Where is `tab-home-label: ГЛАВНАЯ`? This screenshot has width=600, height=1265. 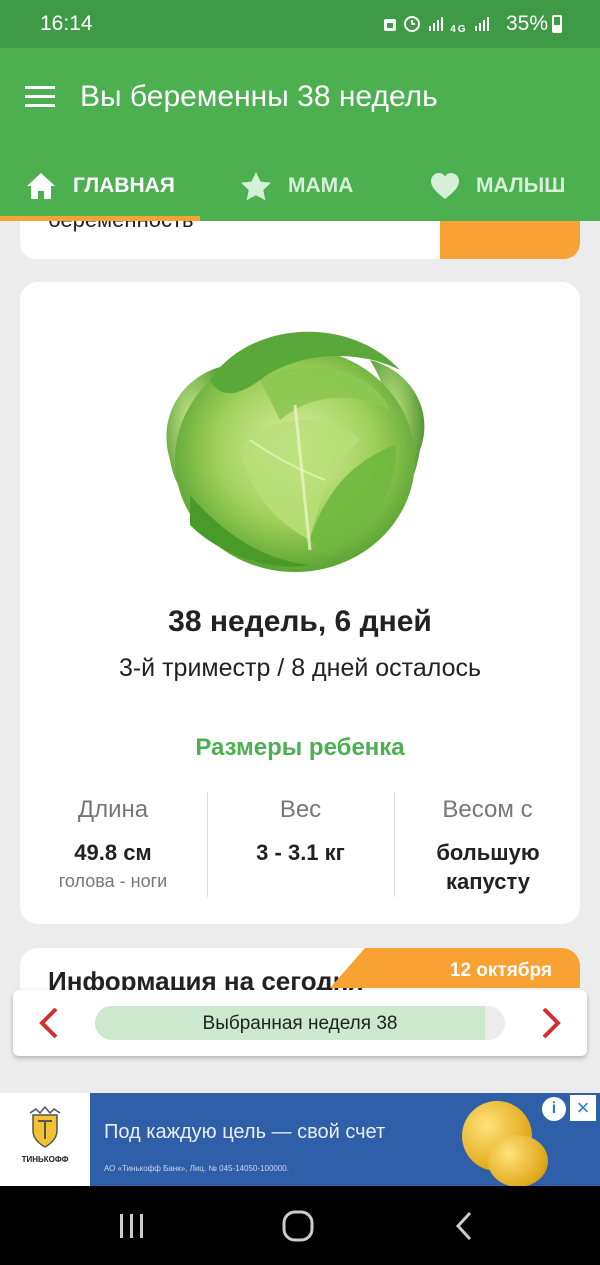 tab-home-label: ГЛАВНАЯ is located at coordinates (124, 185).